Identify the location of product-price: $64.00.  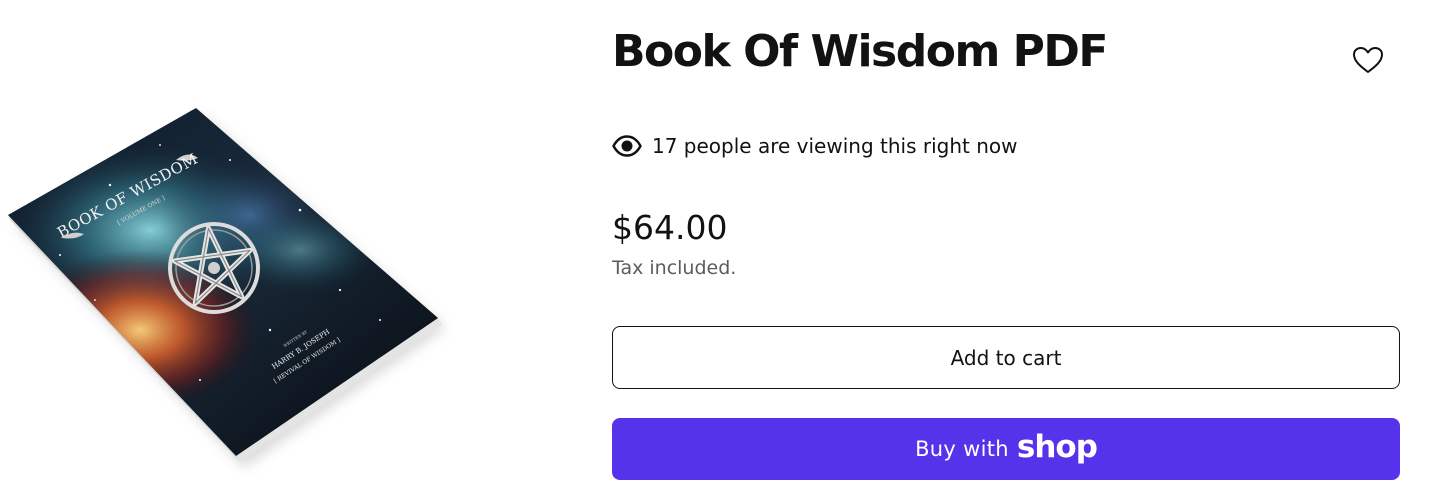
(670, 227).